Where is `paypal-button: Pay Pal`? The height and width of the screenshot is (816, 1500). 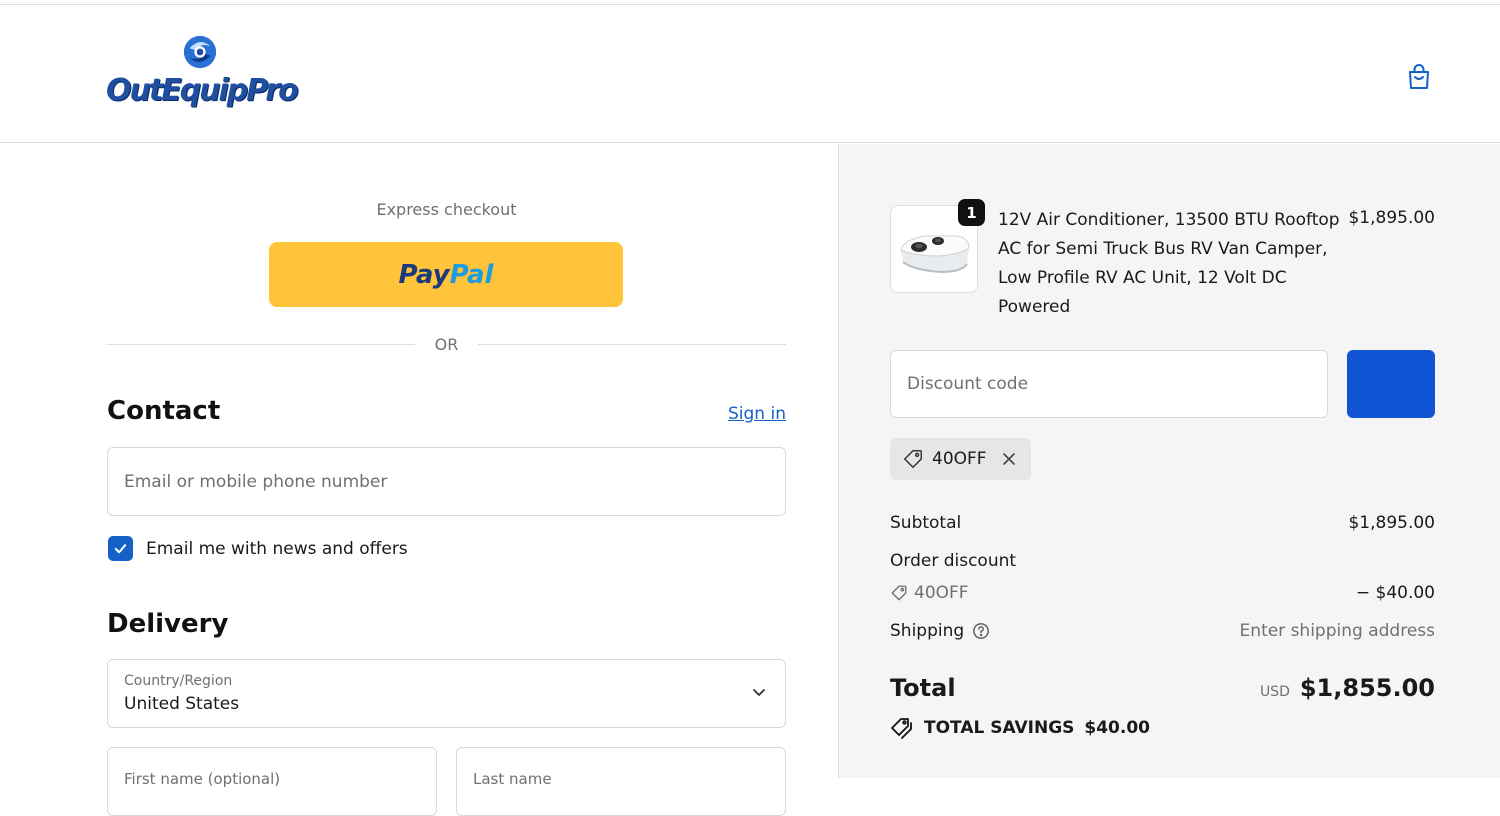
paypal-button: Pay Pal is located at coordinates (446, 274).